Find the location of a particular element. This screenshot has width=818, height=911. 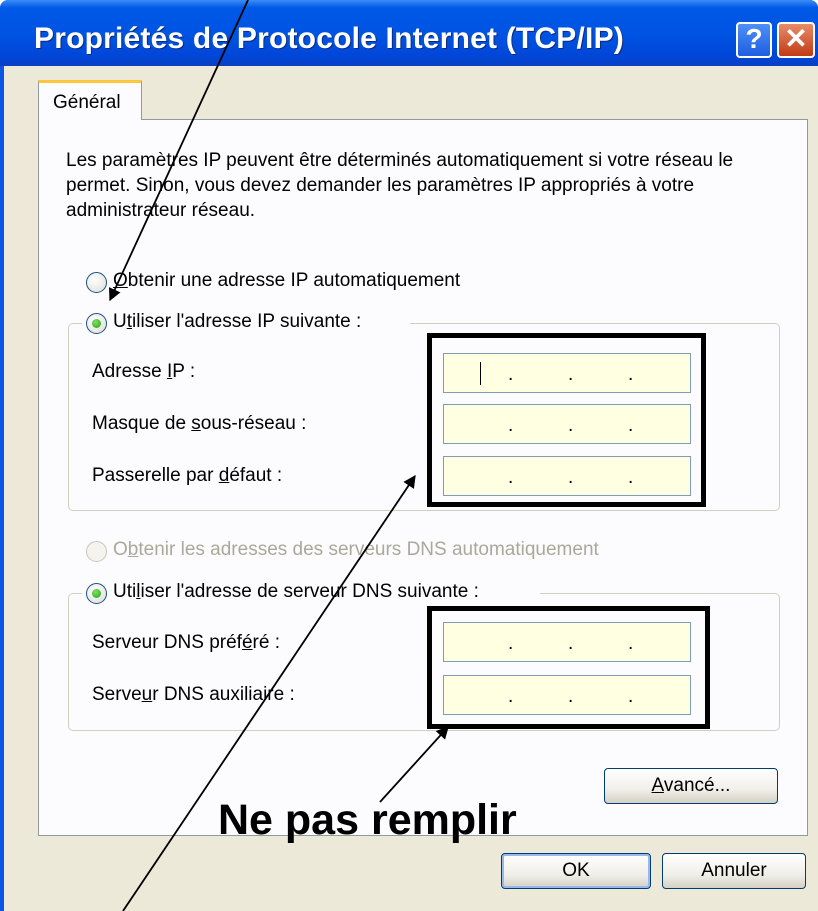

close-button: ✕ is located at coordinates (796, 40).